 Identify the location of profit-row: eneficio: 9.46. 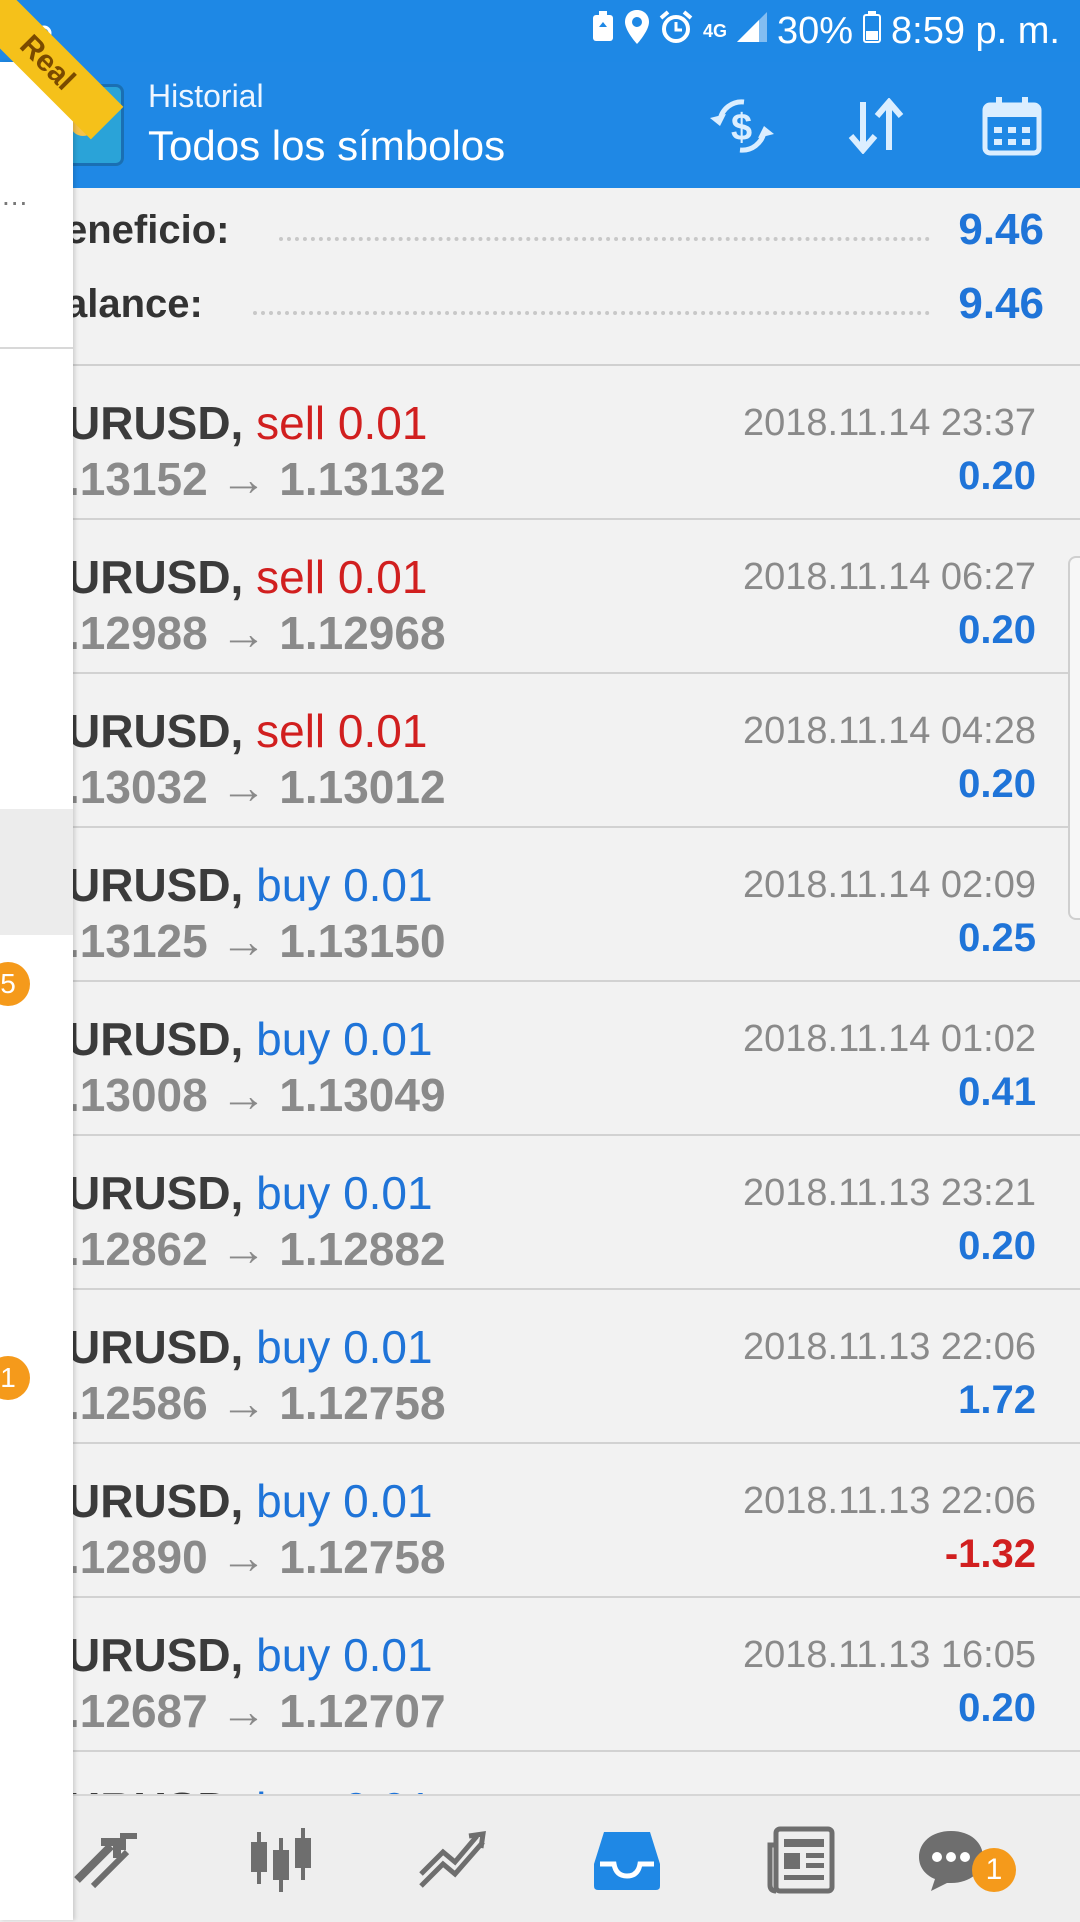
(554, 230).